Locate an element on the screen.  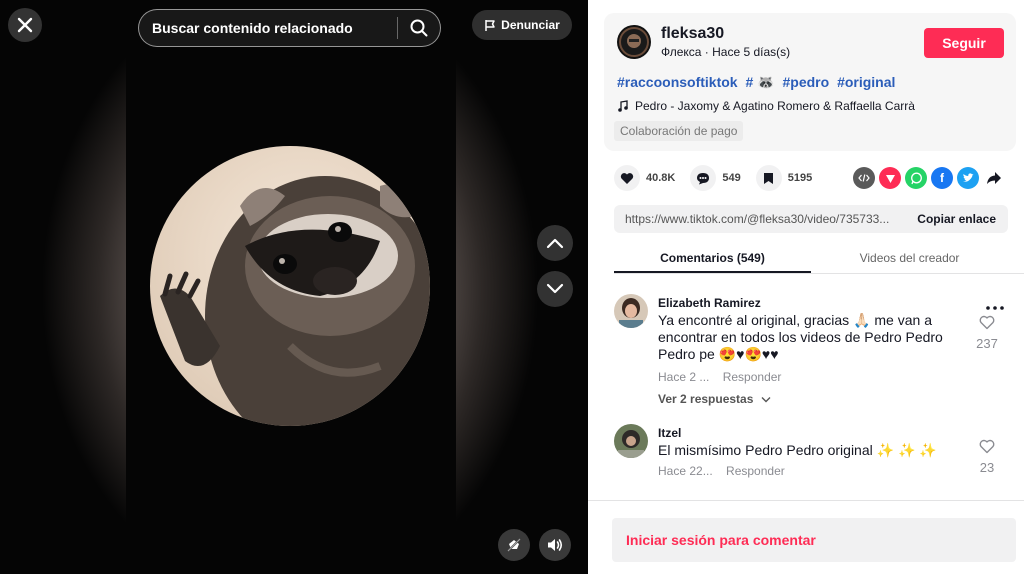
send-icon is located at coordinates (890, 178).